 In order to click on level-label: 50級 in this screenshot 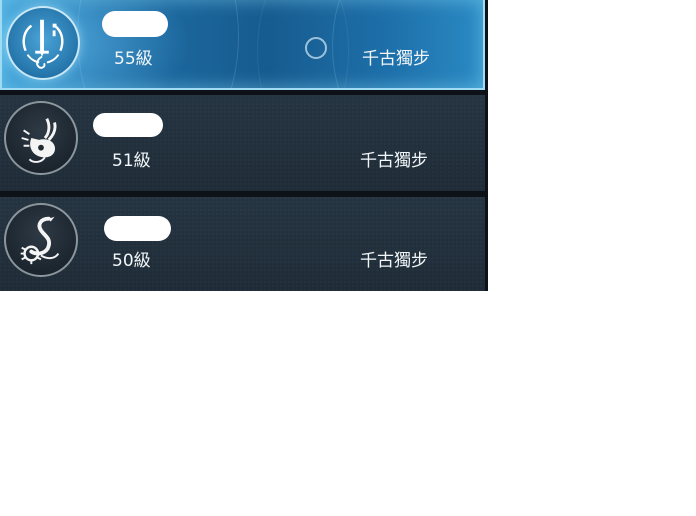, I will do `click(131, 261)`.